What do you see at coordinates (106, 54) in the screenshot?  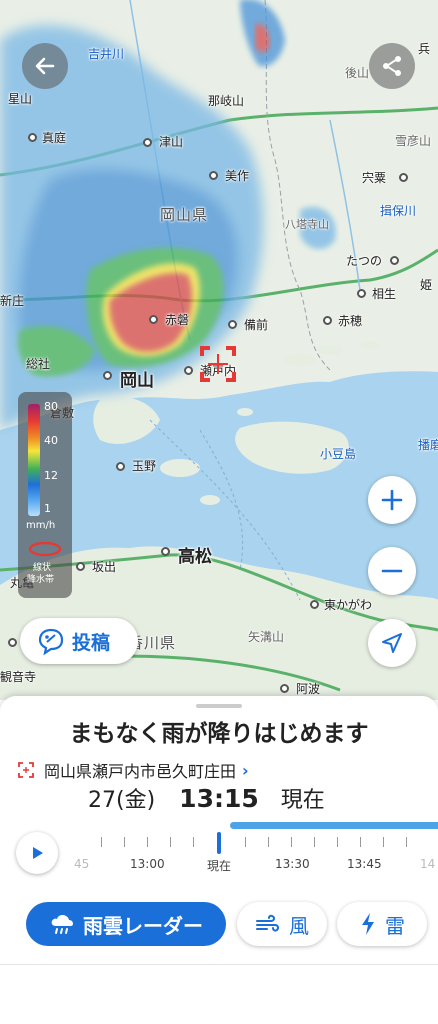 I see `place-yoshii-river: 吉井川` at bounding box center [106, 54].